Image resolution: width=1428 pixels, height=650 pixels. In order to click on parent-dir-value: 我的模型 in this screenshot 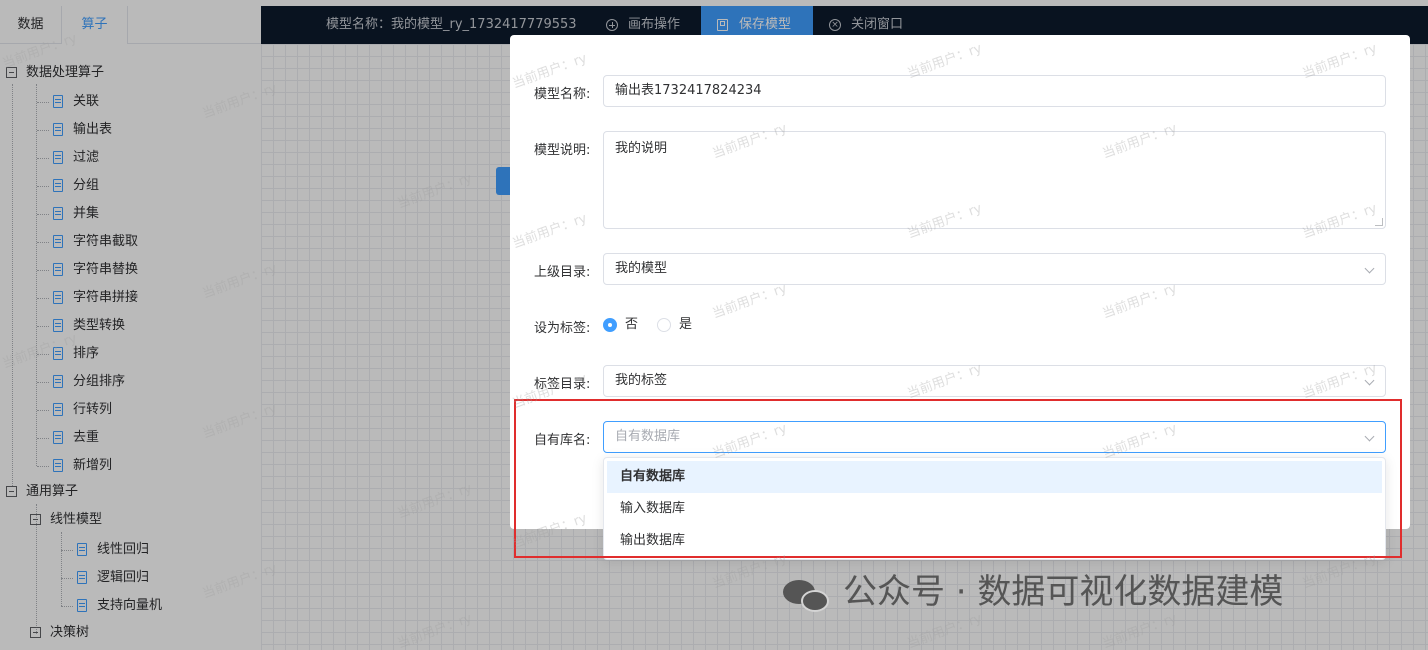, I will do `click(641, 268)`.